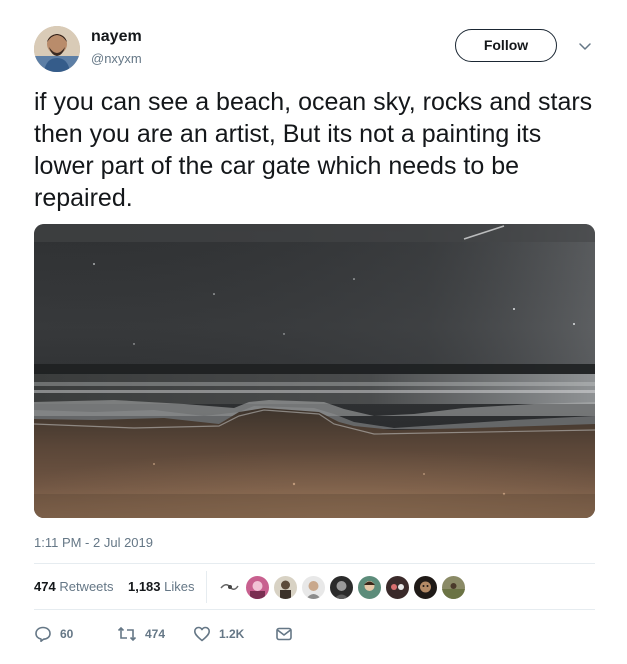 Image resolution: width=627 pixels, height=664 pixels. Describe the element at coordinates (116, 58) in the screenshot. I see `author-handle: @nxyxm` at that location.